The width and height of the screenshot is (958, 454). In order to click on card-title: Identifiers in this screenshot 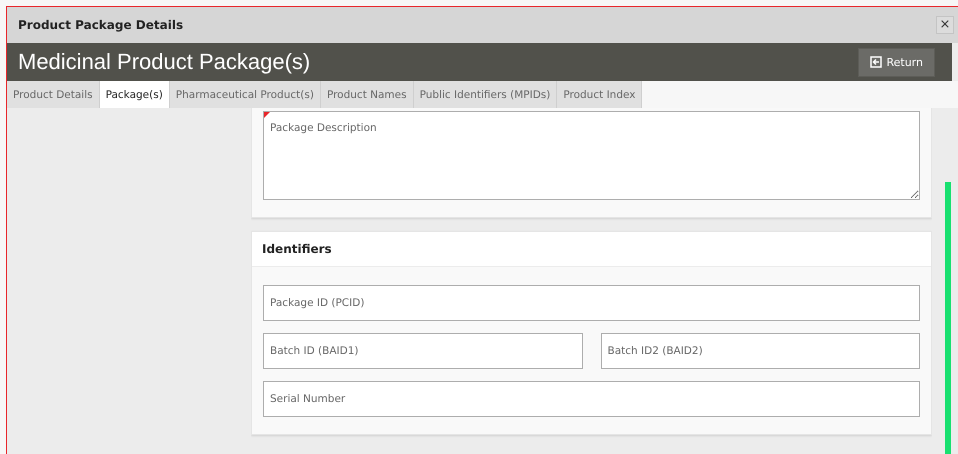, I will do `click(297, 249)`.